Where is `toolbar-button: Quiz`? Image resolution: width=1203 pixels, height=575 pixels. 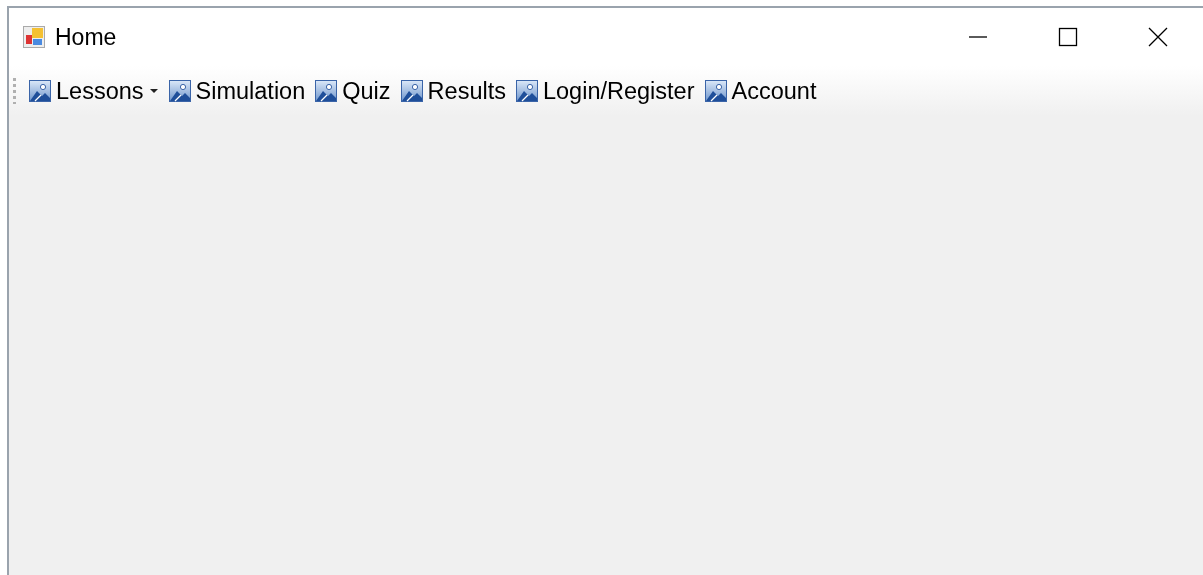
toolbar-button: Quiz is located at coordinates (353, 91).